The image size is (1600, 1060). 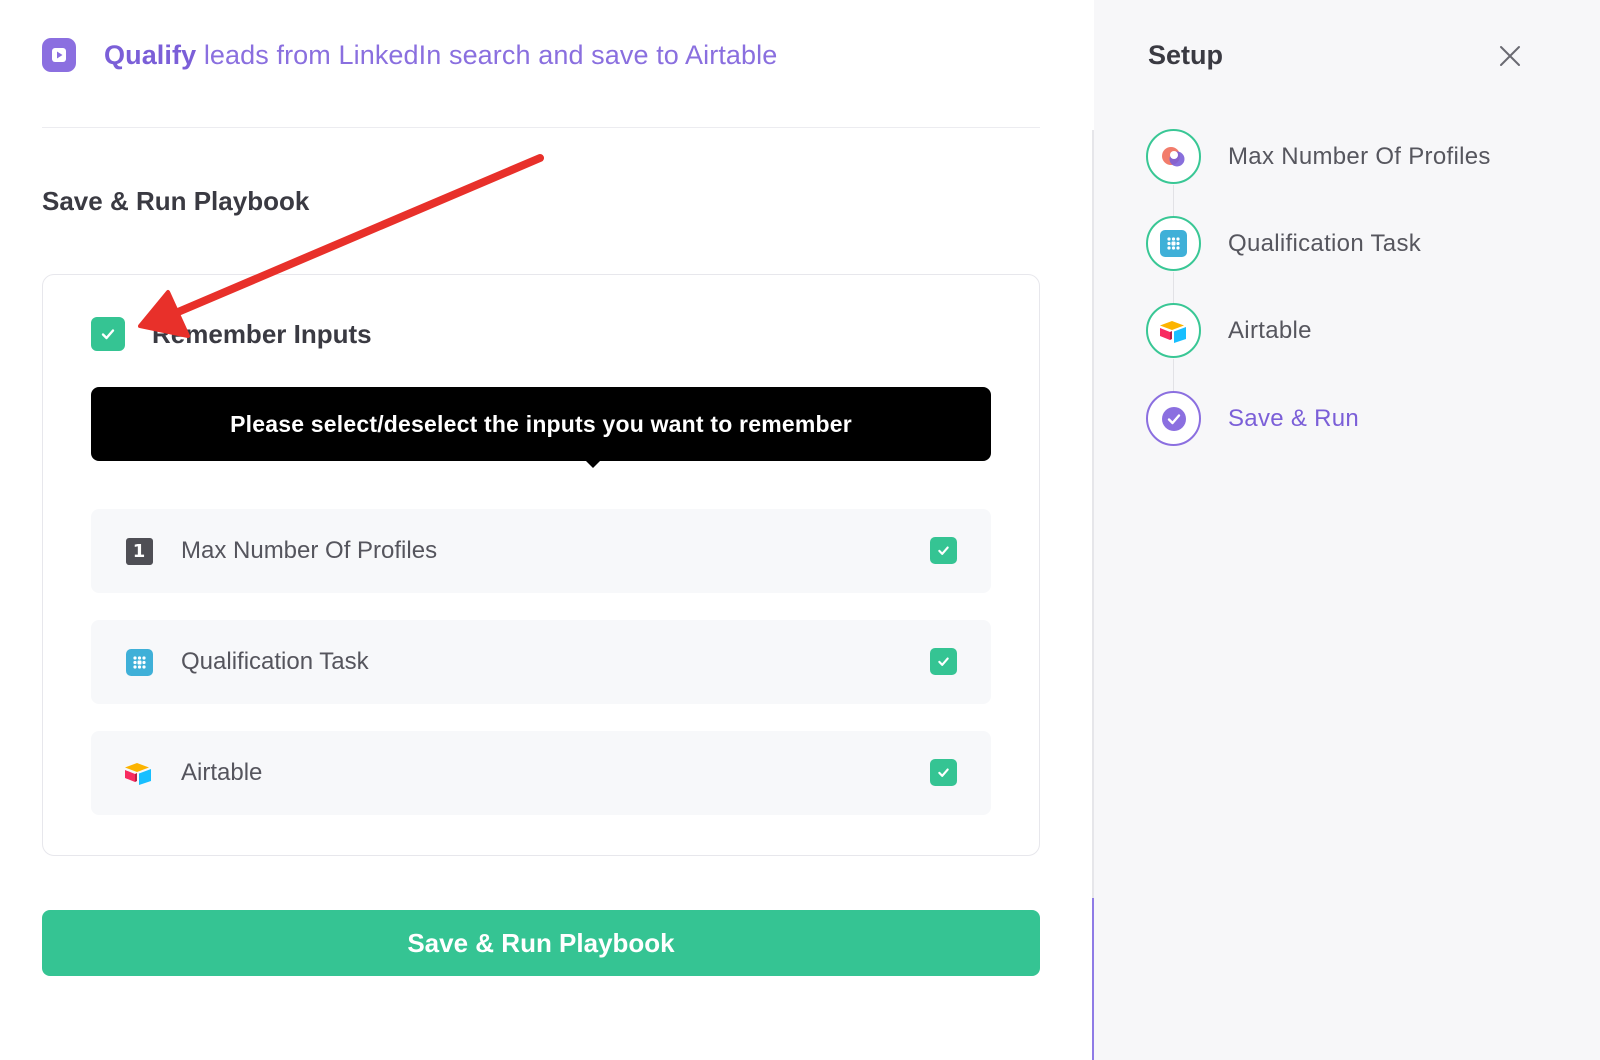 I want to click on remember-inputs-row: Remember Inputs, so click(x=231, y=334).